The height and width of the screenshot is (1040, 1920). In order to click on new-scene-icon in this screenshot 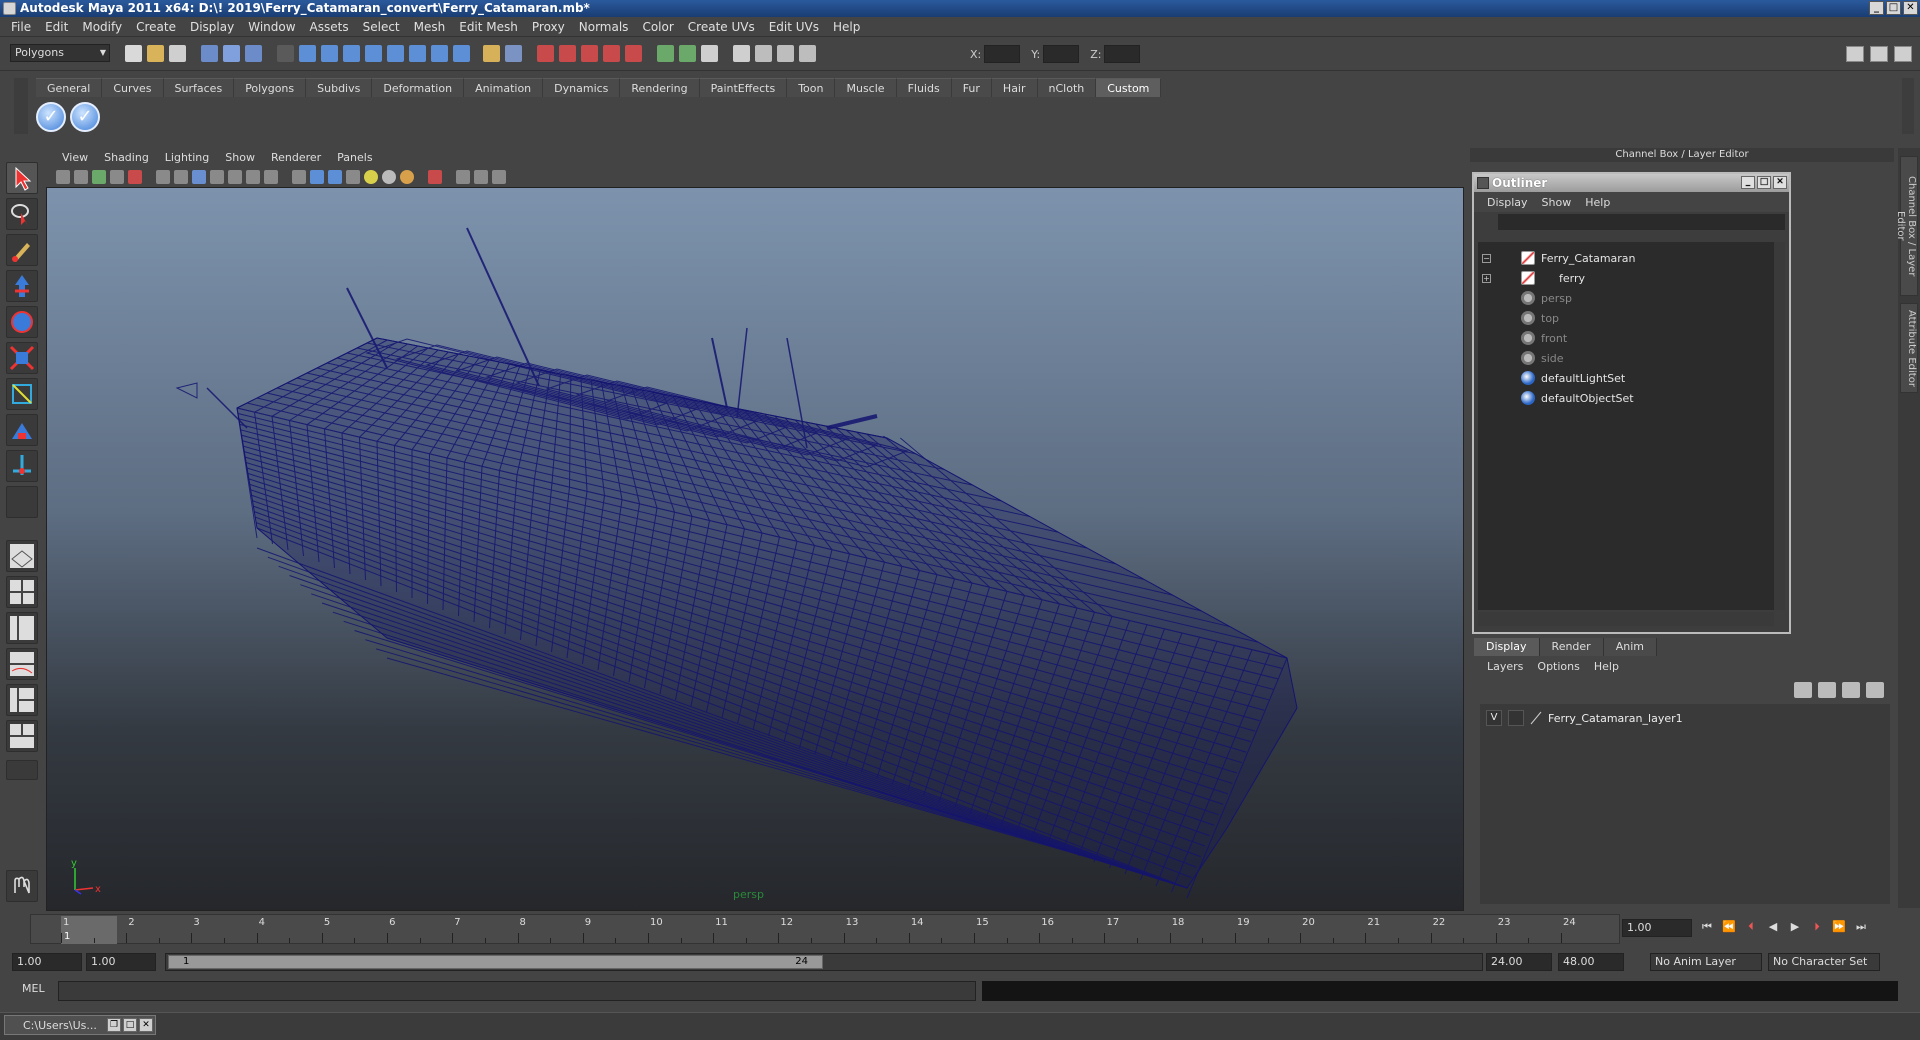, I will do `click(133, 53)`.